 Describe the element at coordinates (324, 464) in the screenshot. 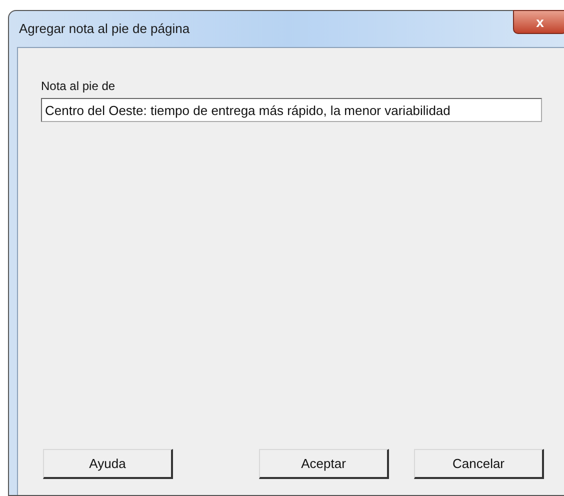

I see `ok-button: Aceptar` at that location.